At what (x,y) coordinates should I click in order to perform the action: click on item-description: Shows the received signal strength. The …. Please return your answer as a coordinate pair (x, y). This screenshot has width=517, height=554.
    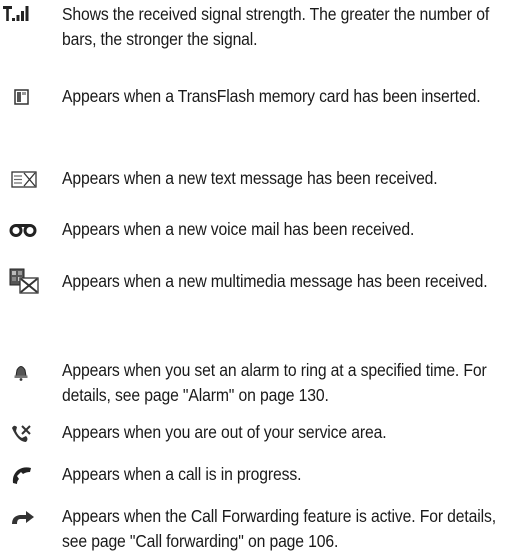
    Looking at the image, I should click on (276, 26).